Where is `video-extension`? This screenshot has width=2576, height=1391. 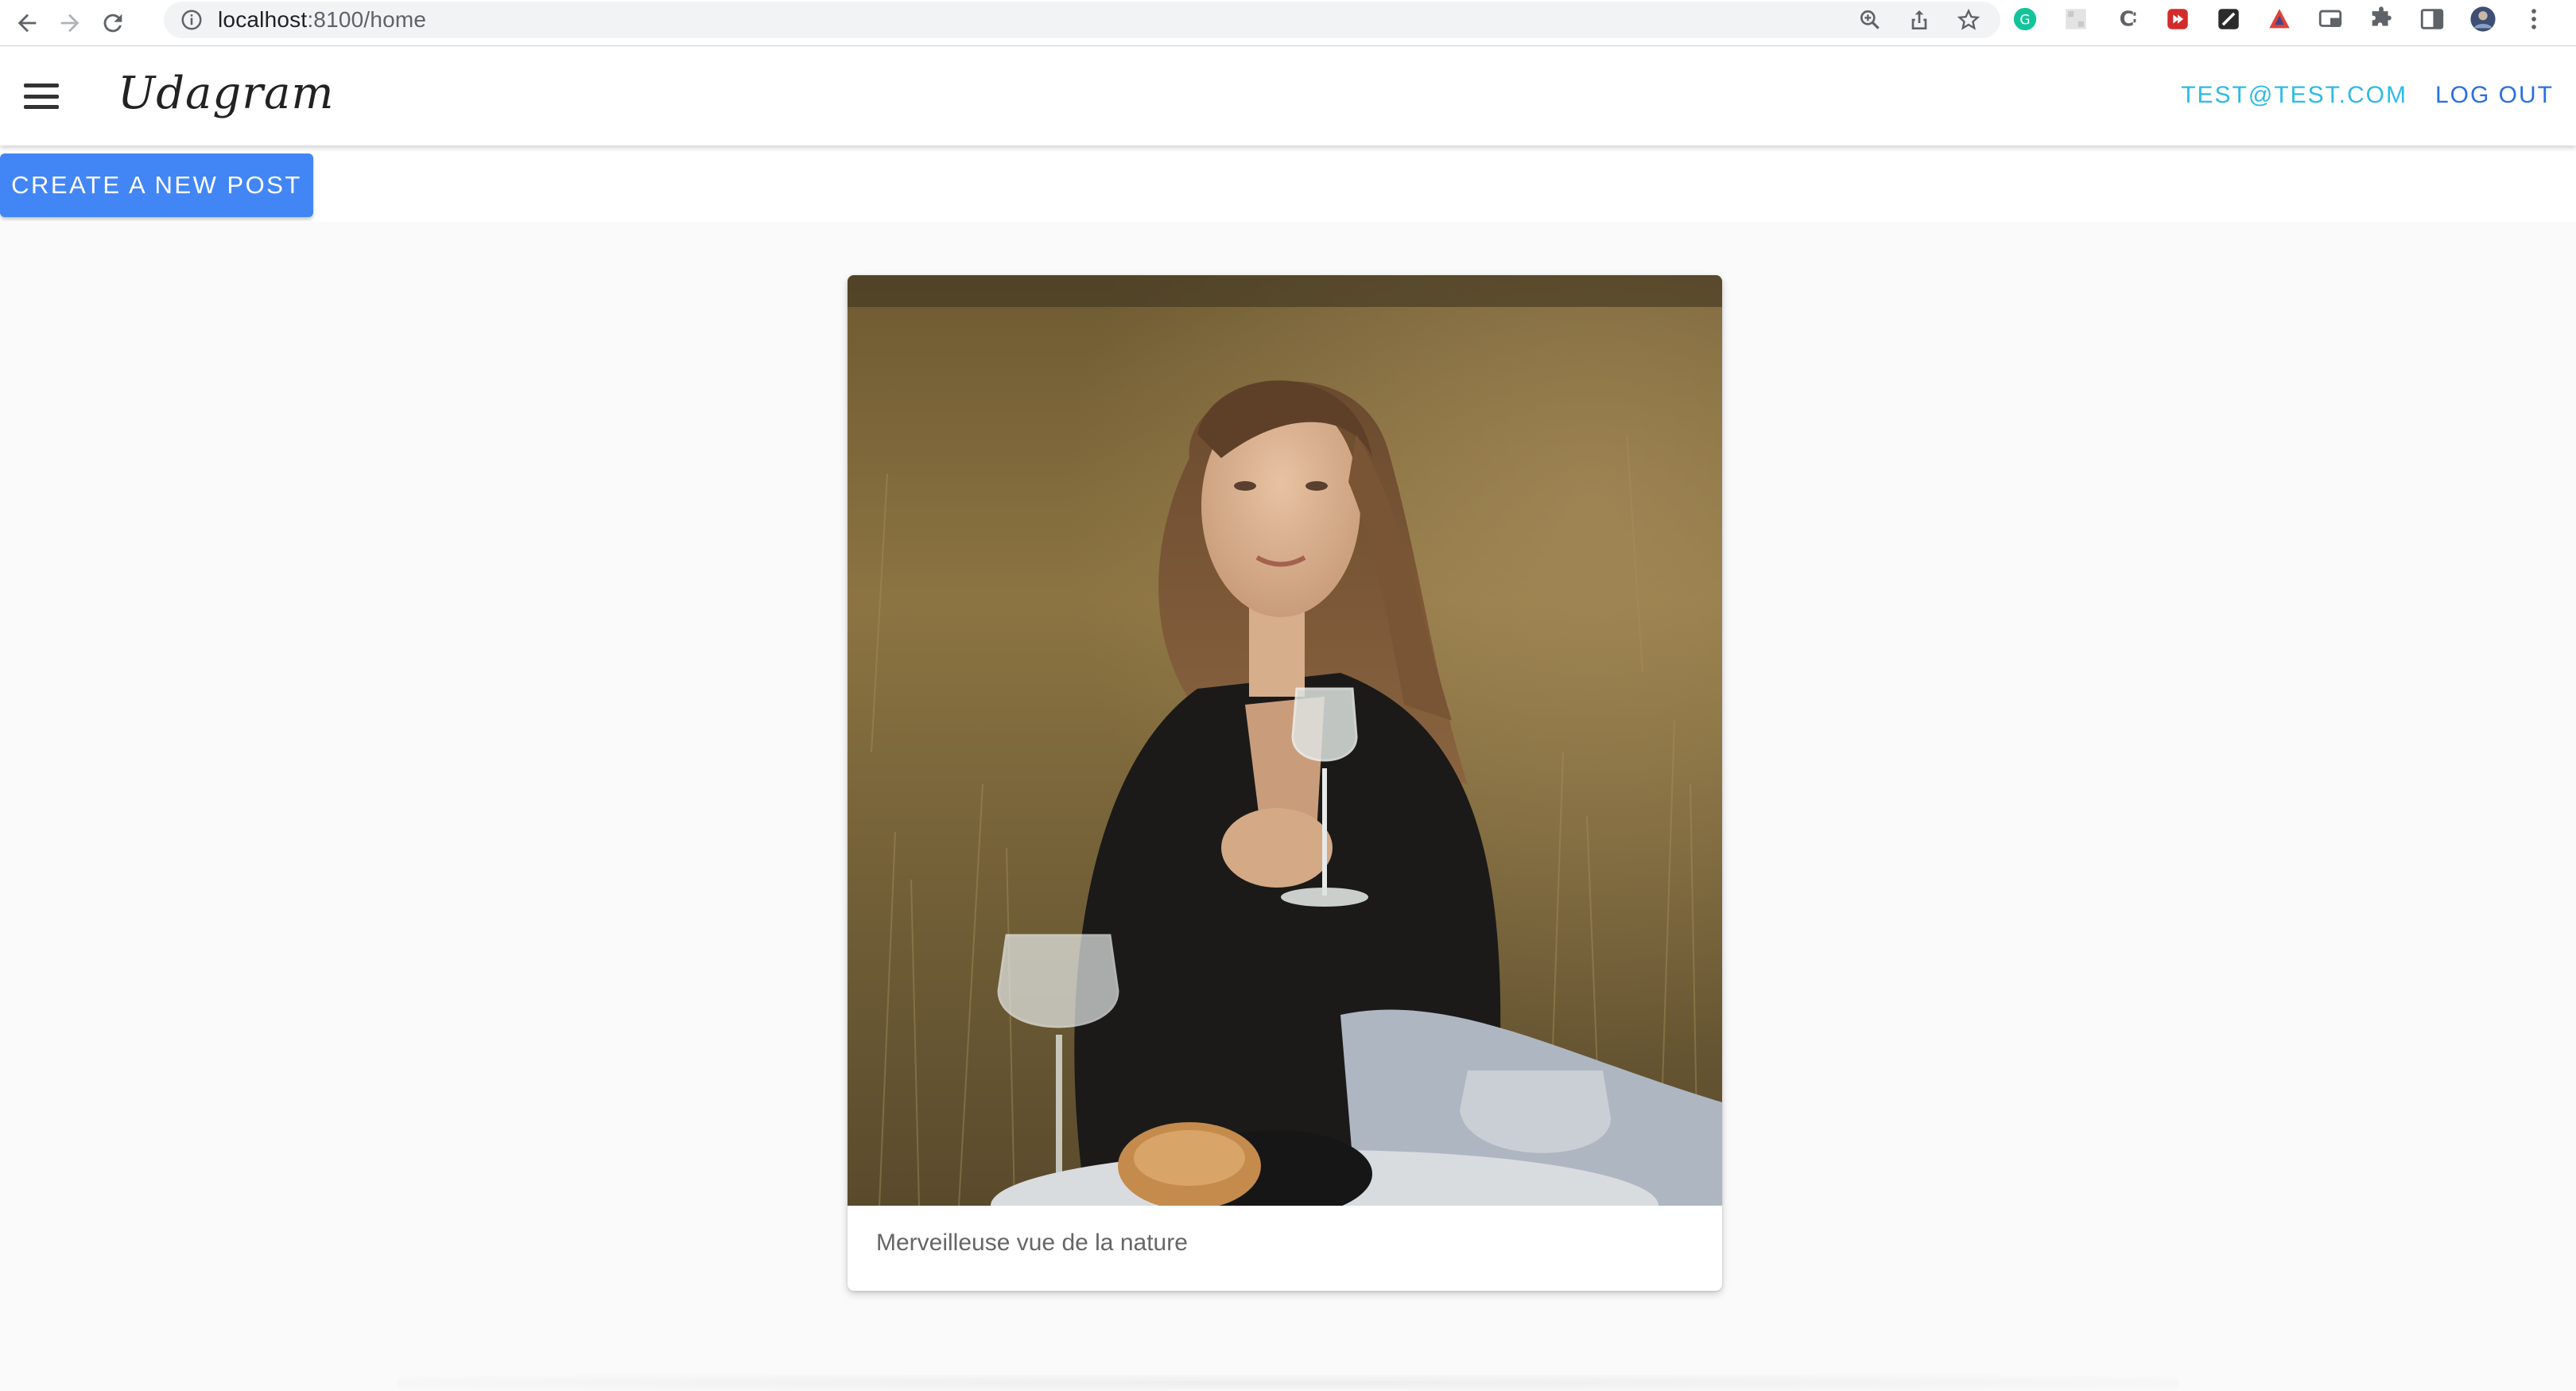
video-extension is located at coordinates (2177, 19).